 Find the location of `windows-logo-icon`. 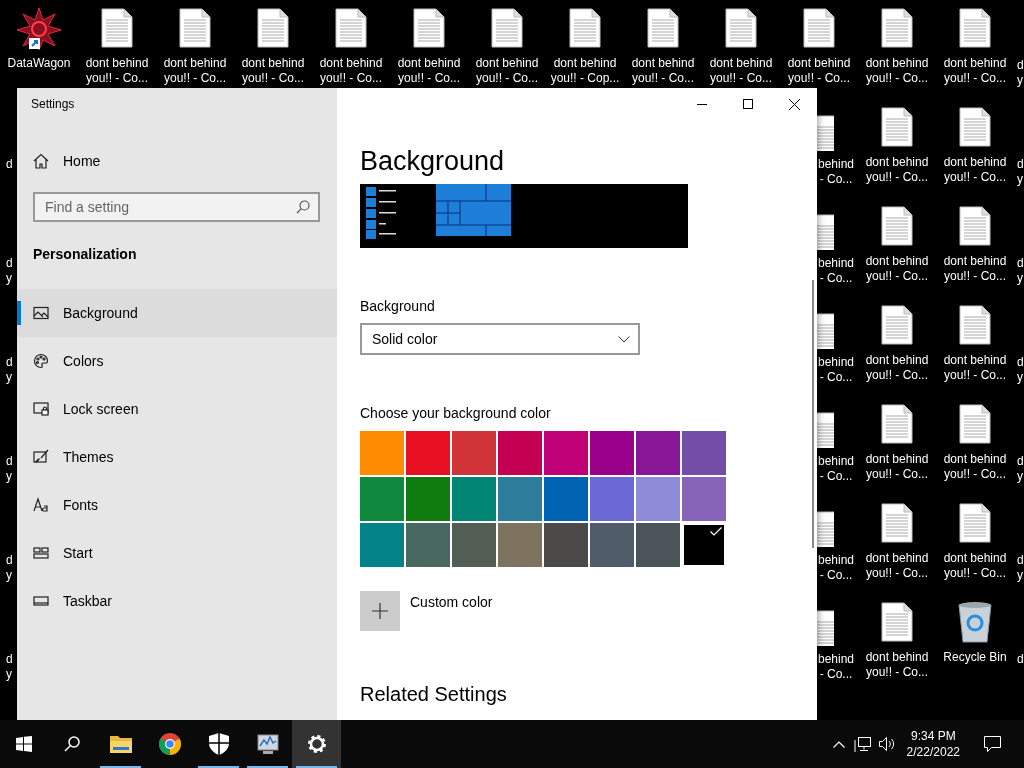

windows-logo-icon is located at coordinates (24, 744).